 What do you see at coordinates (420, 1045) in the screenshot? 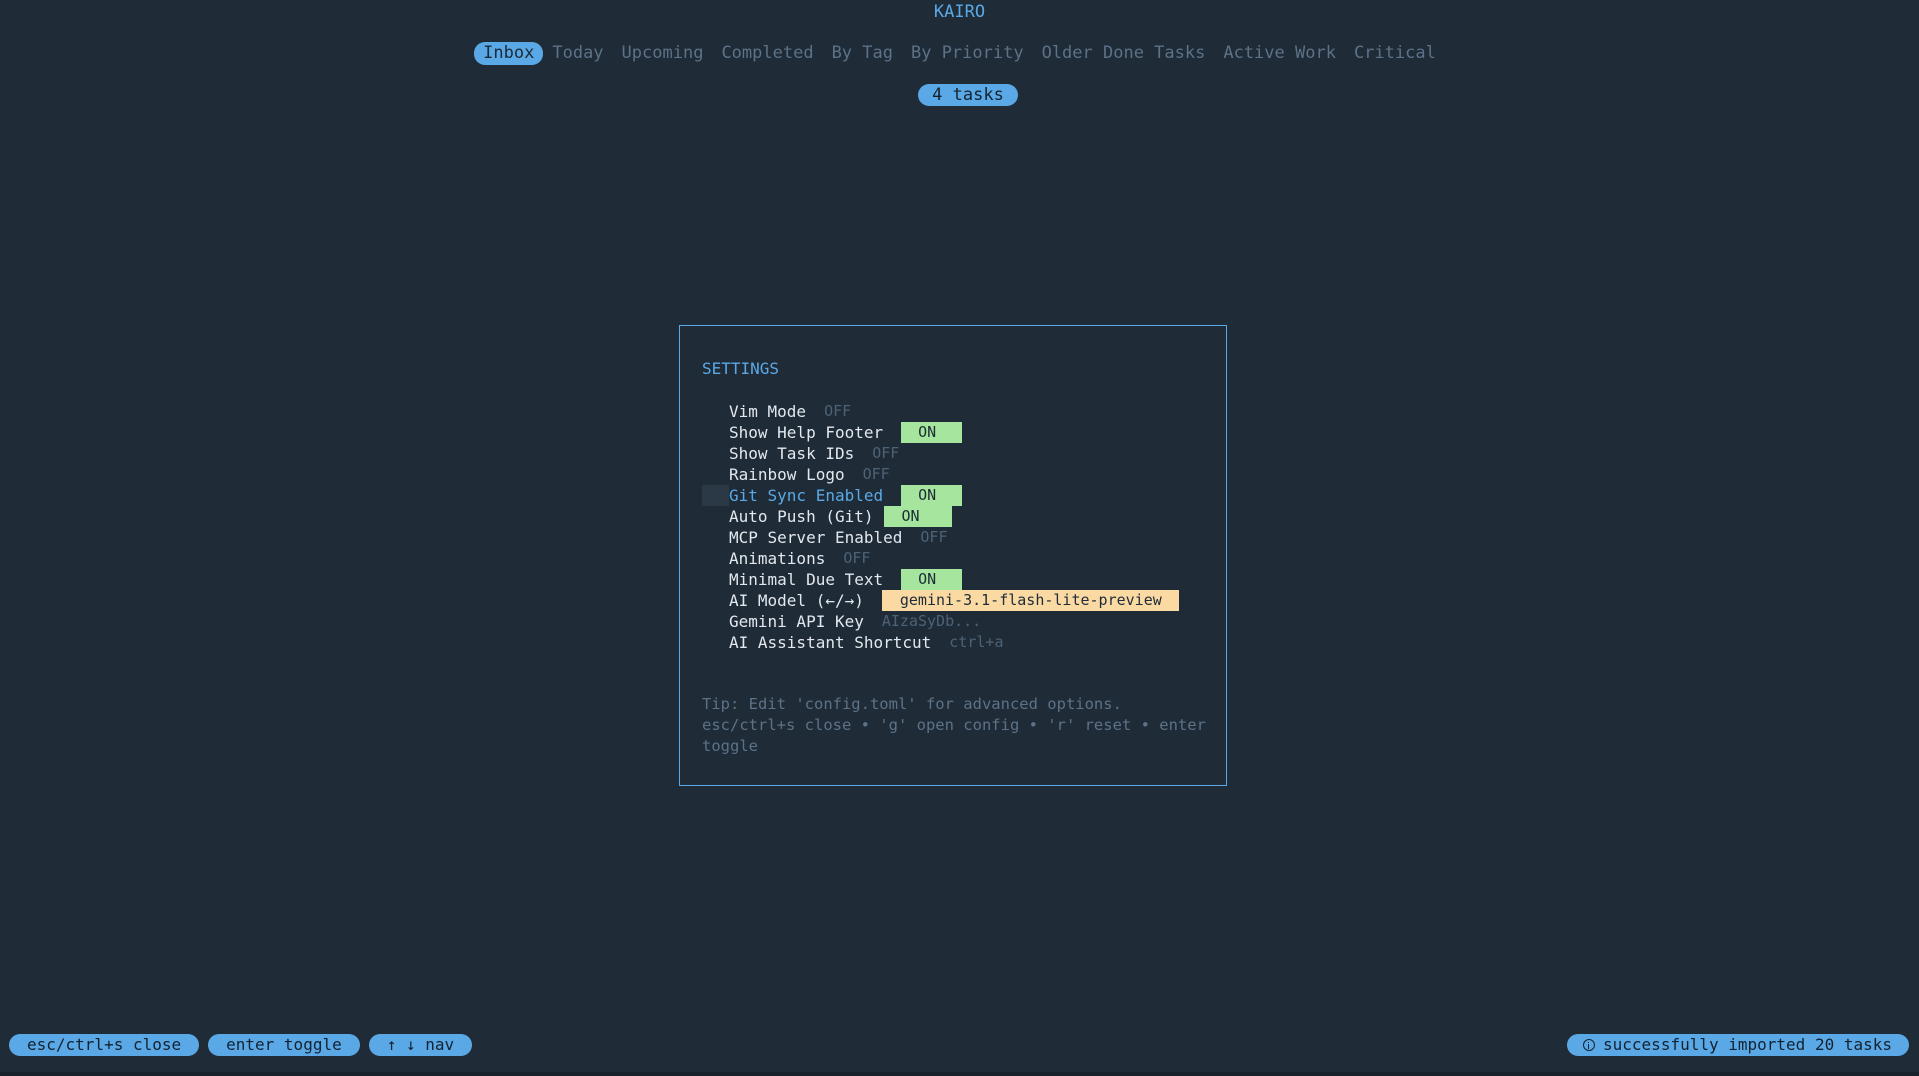
I see `nav-key-hint: ↑ ↓ nav` at bounding box center [420, 1045].